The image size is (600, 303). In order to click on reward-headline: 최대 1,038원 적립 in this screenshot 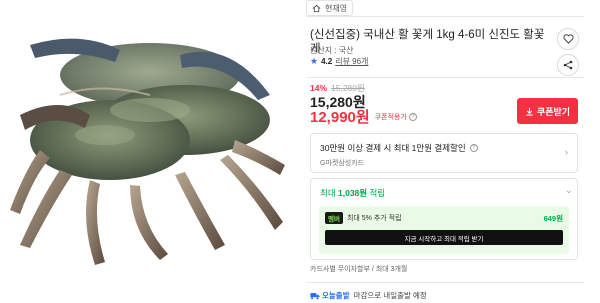, I will do `click(352, 193)`.